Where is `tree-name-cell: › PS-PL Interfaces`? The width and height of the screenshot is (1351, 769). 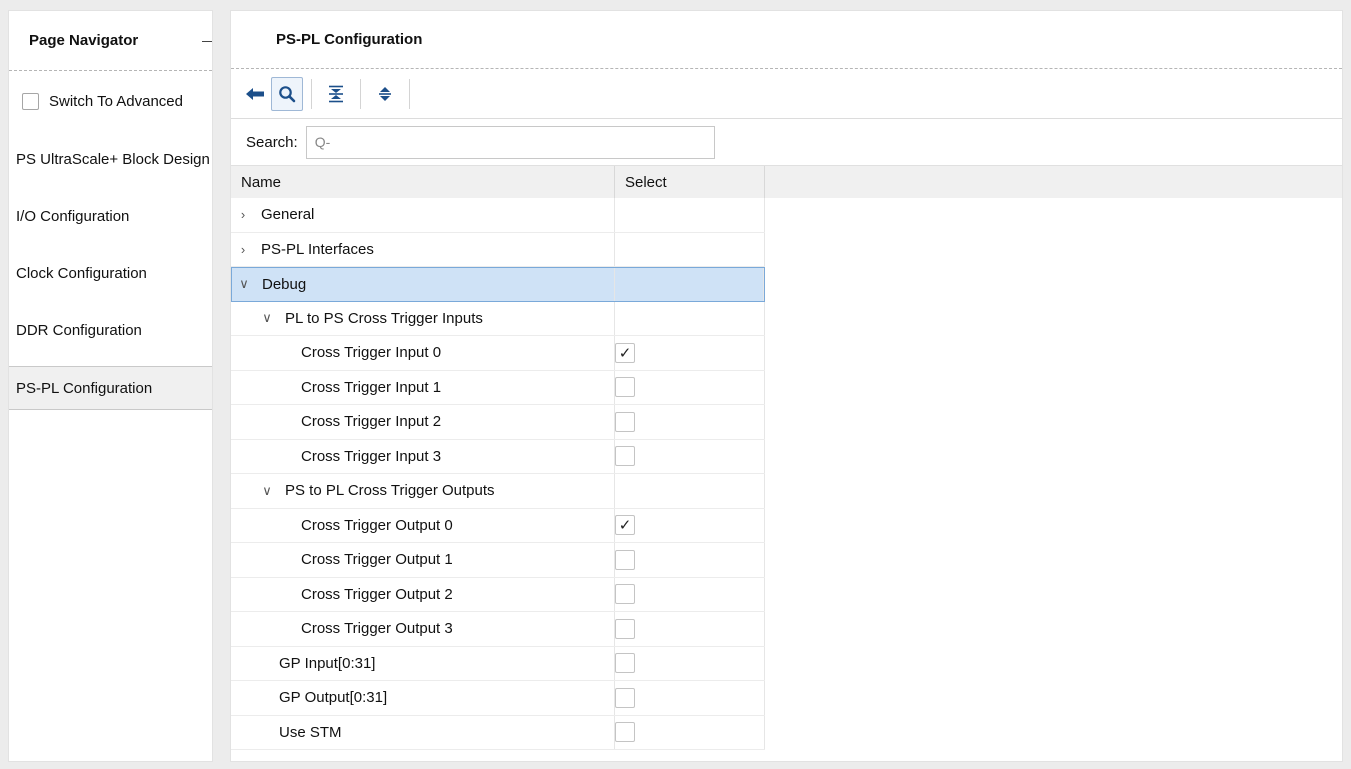 tree-name-cell: › PS-PL Interfaces is located at coordinates (423, 249).